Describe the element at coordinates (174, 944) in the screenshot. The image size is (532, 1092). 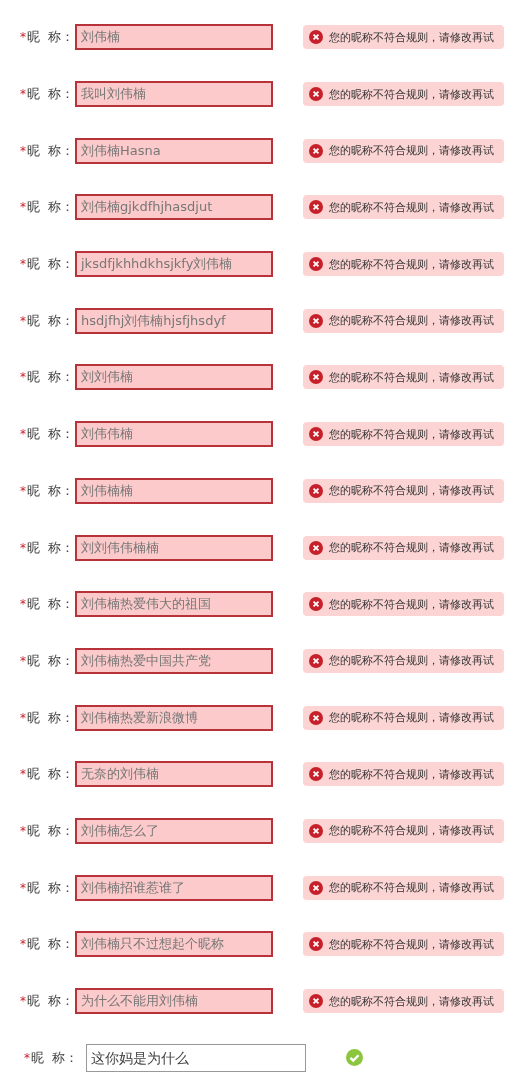
I see `input-field: 刘伟楠只不过想起个昵称` at that location.